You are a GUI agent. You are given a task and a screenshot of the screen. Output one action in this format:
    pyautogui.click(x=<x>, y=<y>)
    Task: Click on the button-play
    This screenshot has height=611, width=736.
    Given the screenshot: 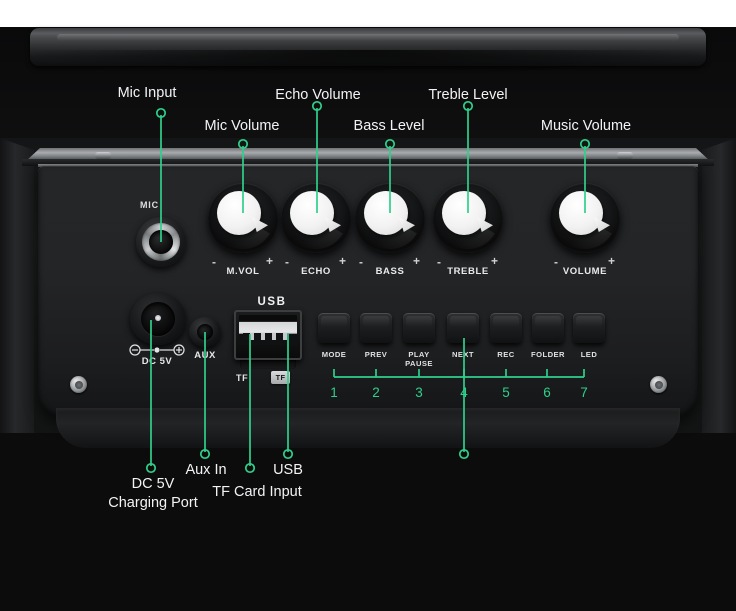 What is the action you would take?
    pyautogui.click(x=419, y=328)
    